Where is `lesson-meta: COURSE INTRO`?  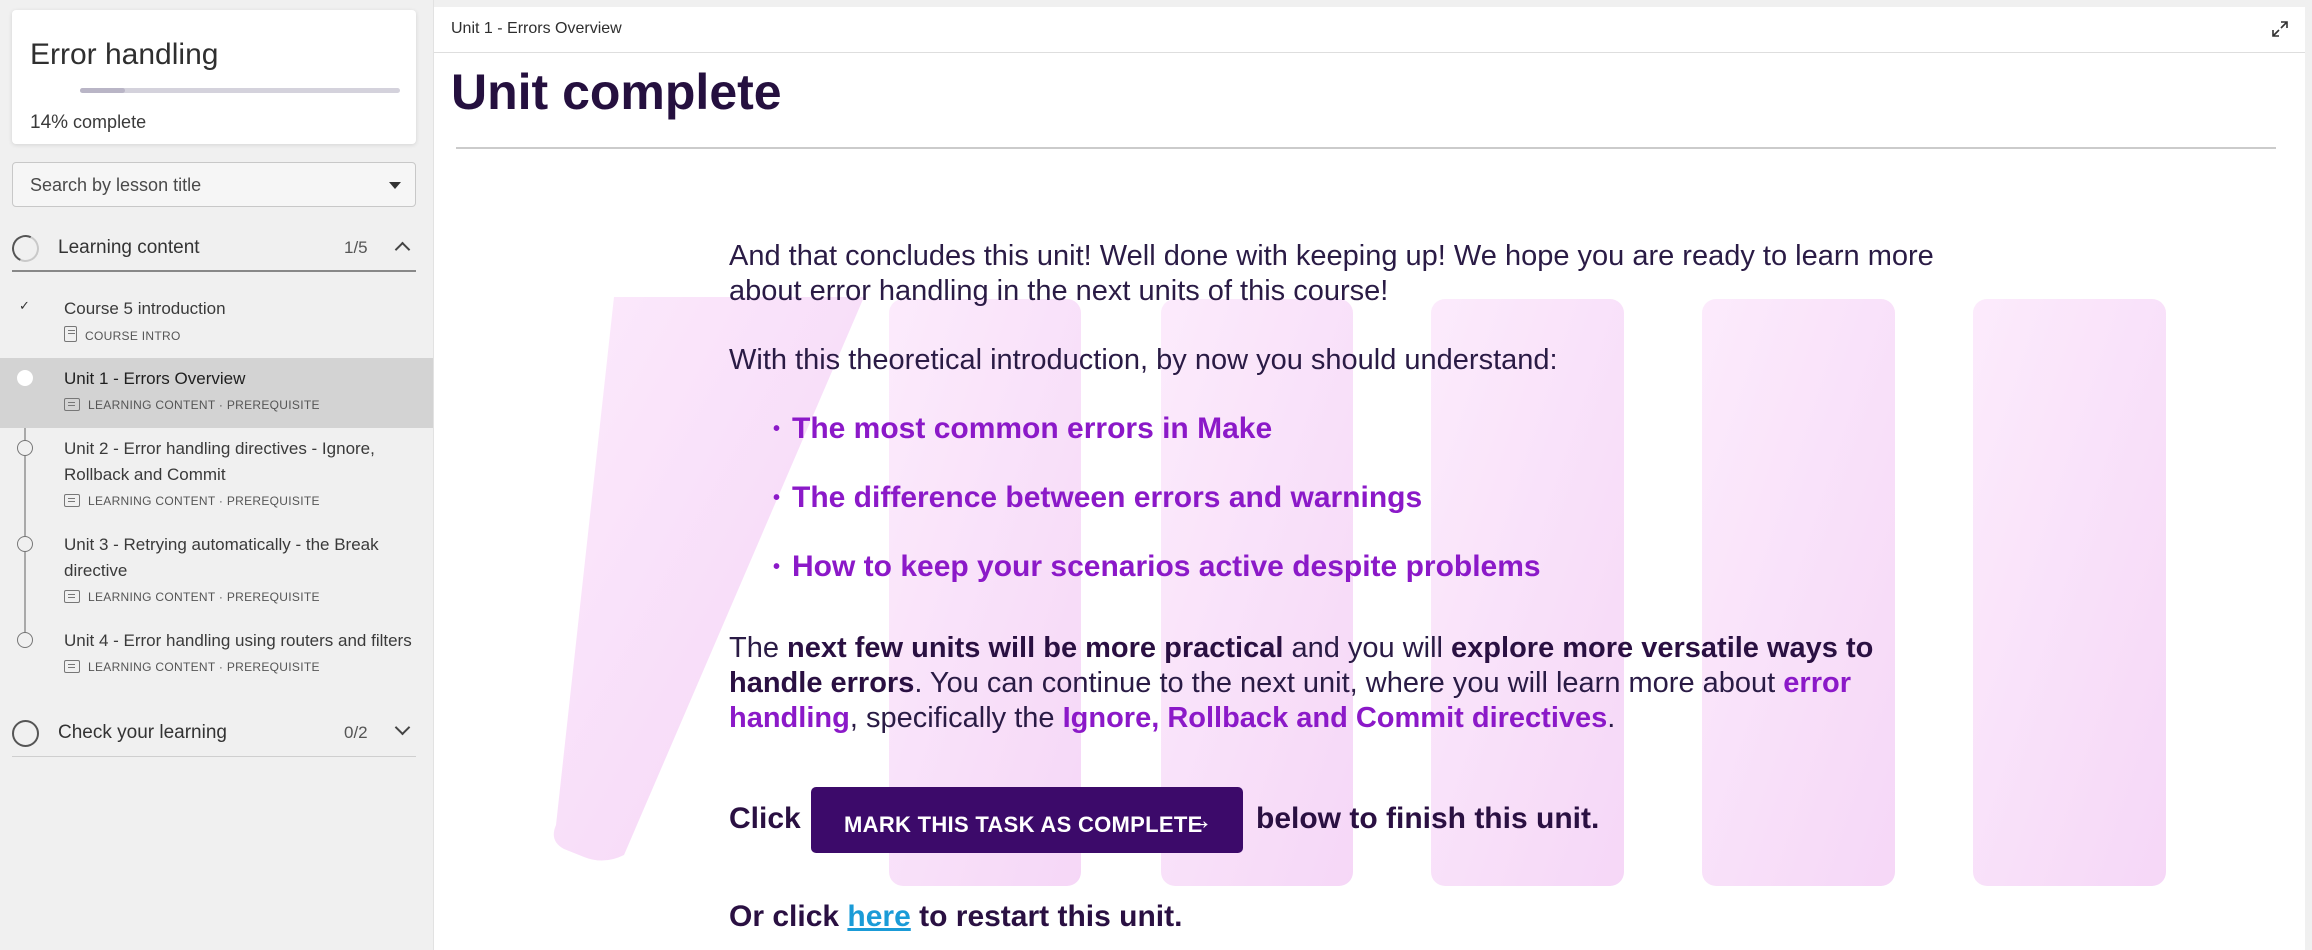
lesson-meta: COURSE INTRO is located at coordinates (122, 334).